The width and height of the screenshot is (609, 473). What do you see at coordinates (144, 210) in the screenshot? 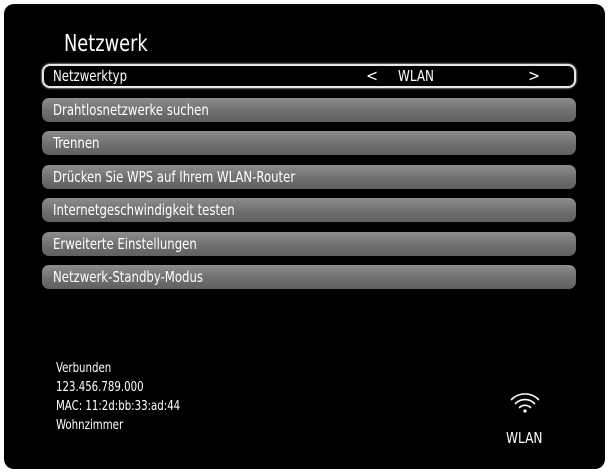
I see `menu-item-label: Internetgeschwindigkeit testen` at bounding box center [144, 210].